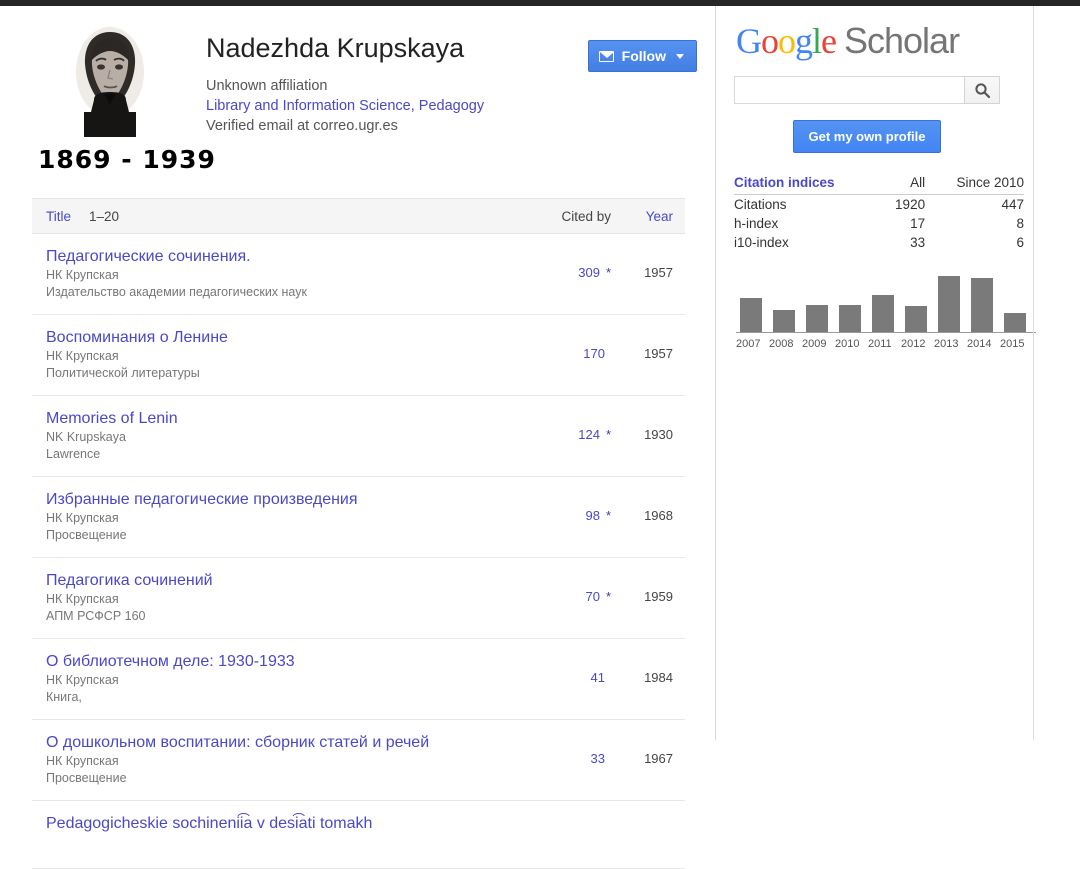 The width and height of the screenshot is (1080, 869). I want to click on follow-button: Follow, so click(642, 56).